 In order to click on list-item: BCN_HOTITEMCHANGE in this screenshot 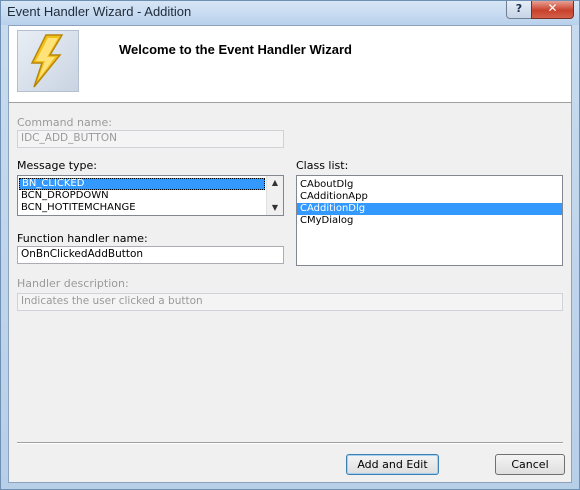, I will do `click(150, 208)`.